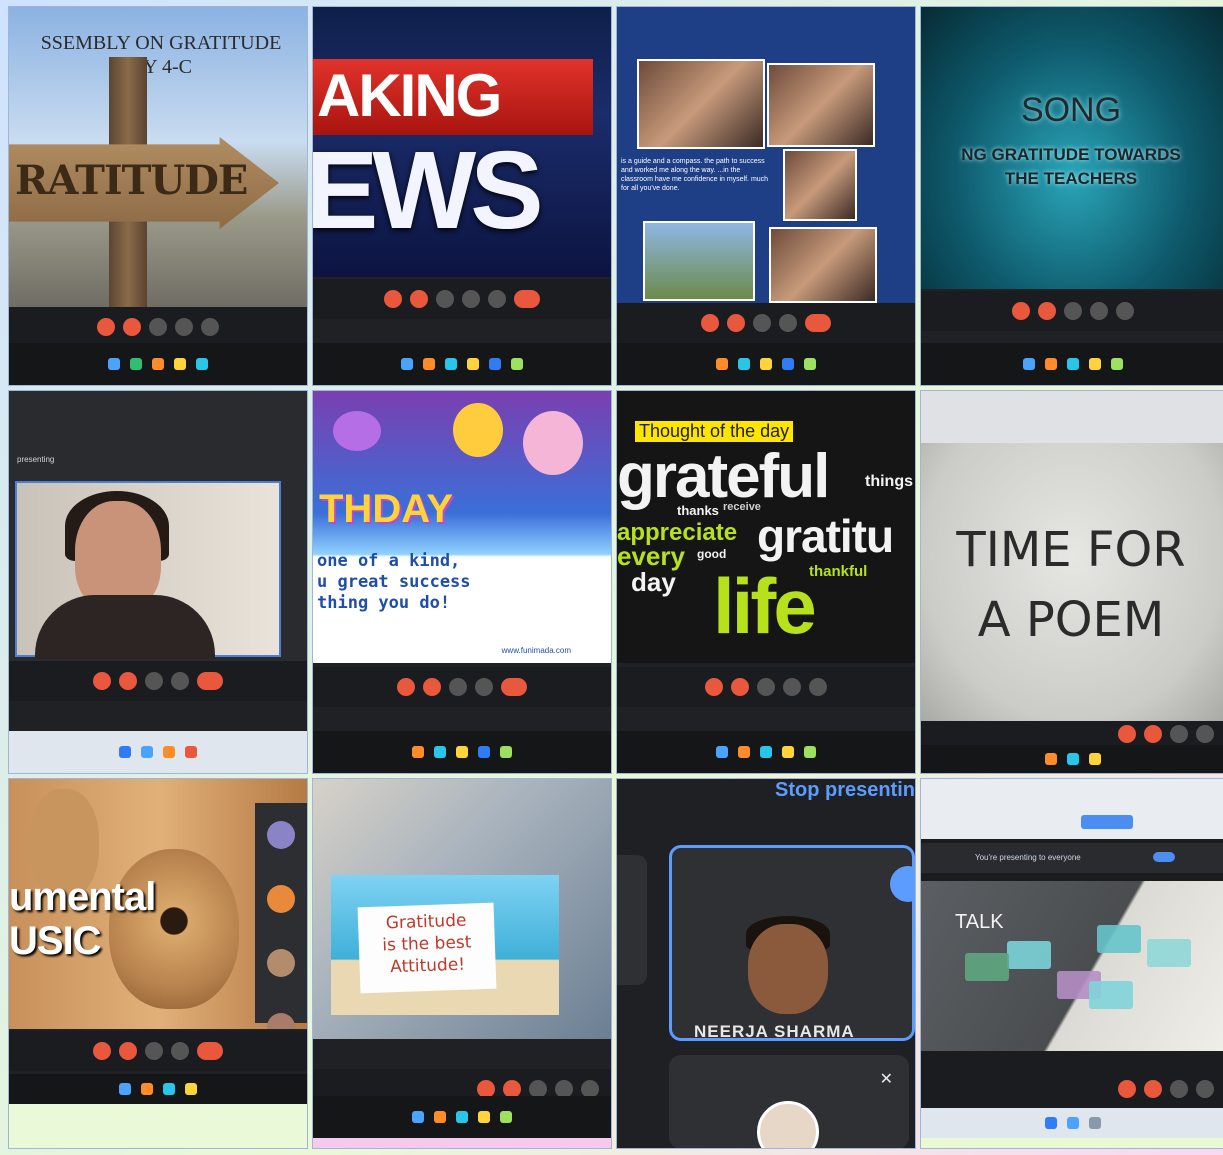 This screenshot has height=1155, width=1223. What do you see at coordinates (845, 790) in the screenshot?
I see `stop-presenting-button: Stop presentin` at bounding box center [845, 790].